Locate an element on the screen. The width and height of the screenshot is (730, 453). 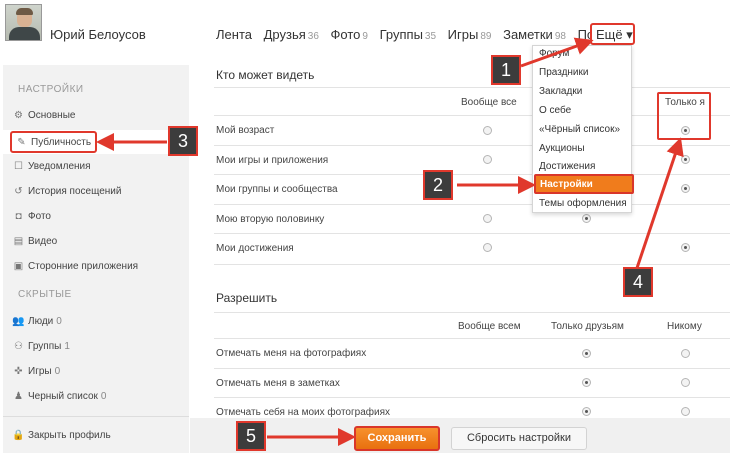
more-menu-button: Ещё ▾ is located at coordinates (612, 34).